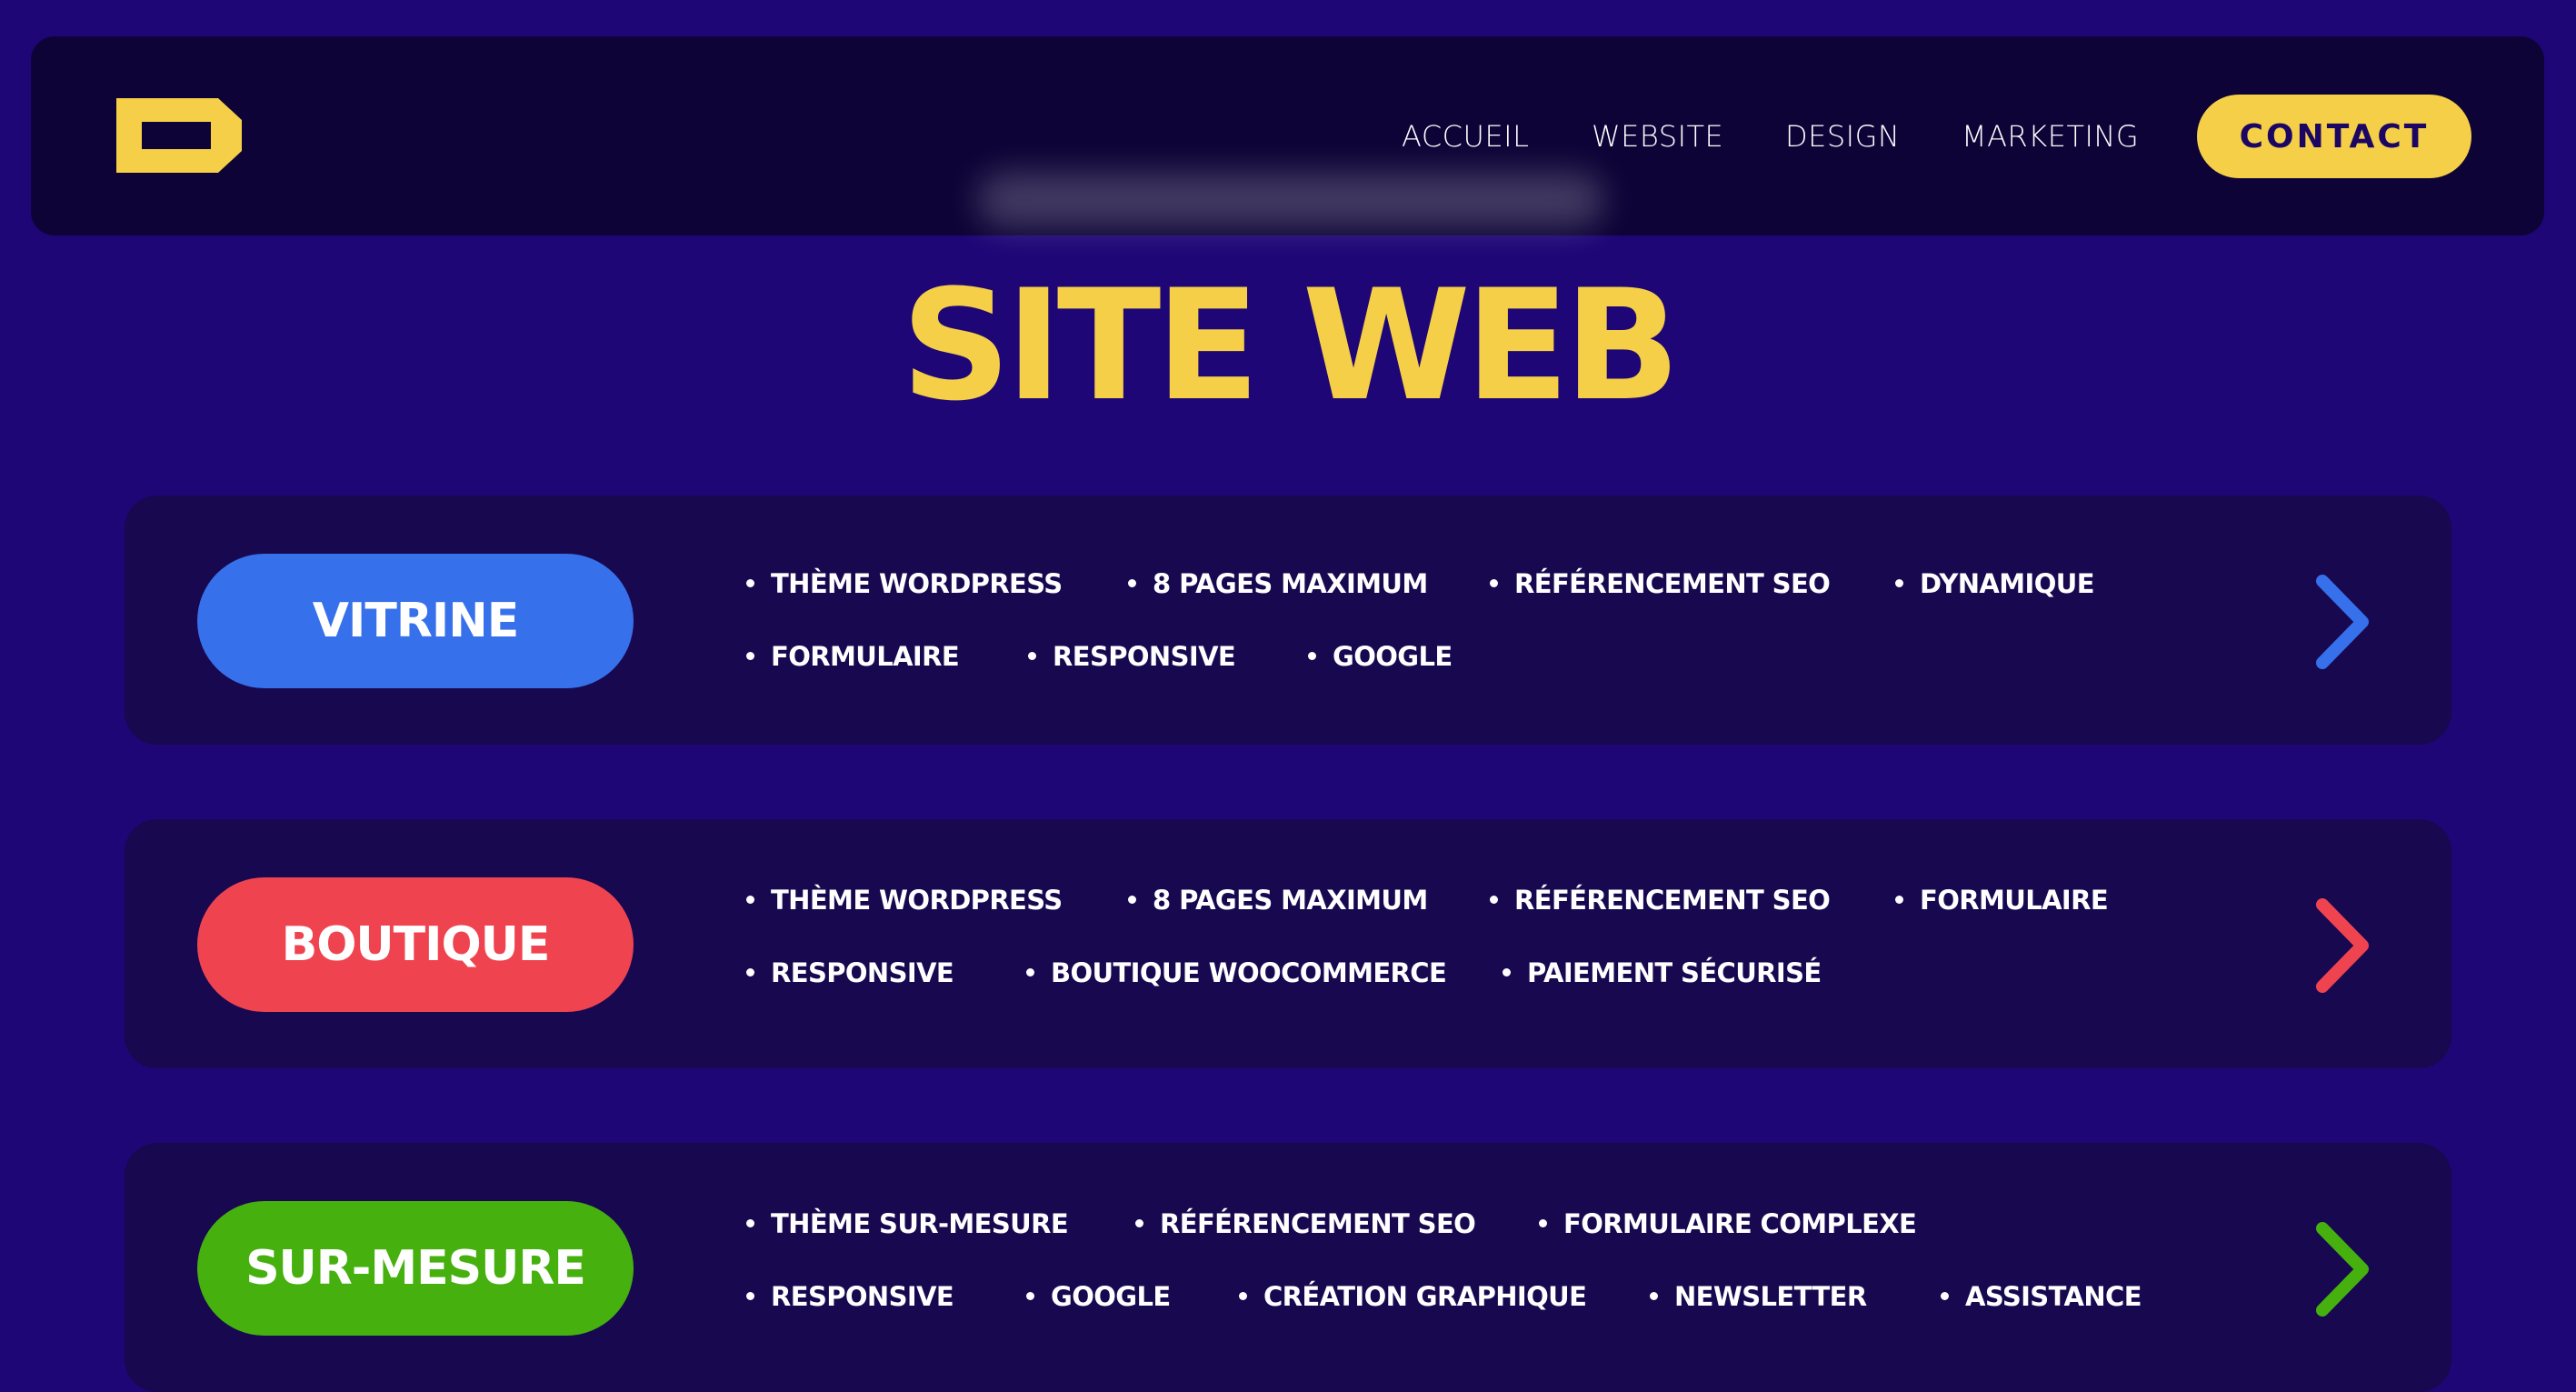 The height and width of the screenshot is (1392, 2576). Describe the element at coordinates (415, 621) in the screenshot. I see `offer-pill-vitrine: VITRINE` at that location.